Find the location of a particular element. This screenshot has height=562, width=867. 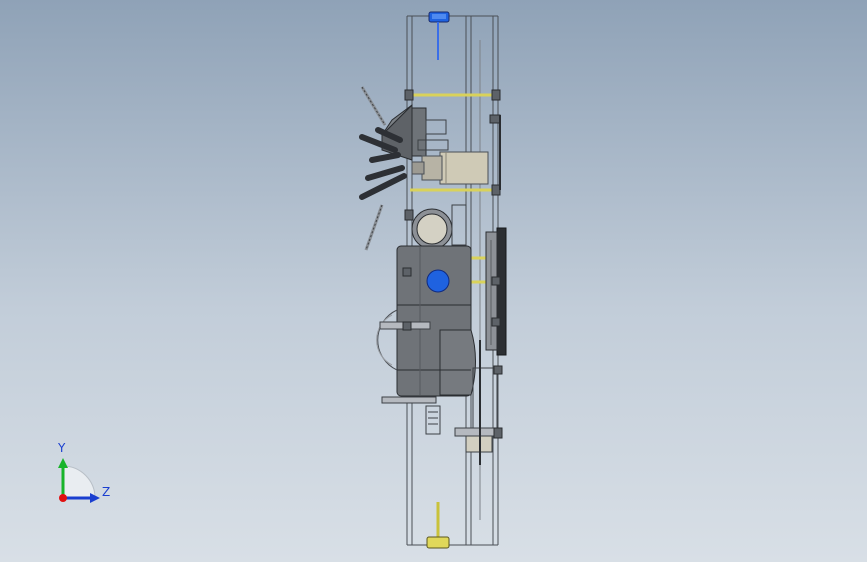

y-axis-arrowhead-icon is located at coordinates (63, 463).